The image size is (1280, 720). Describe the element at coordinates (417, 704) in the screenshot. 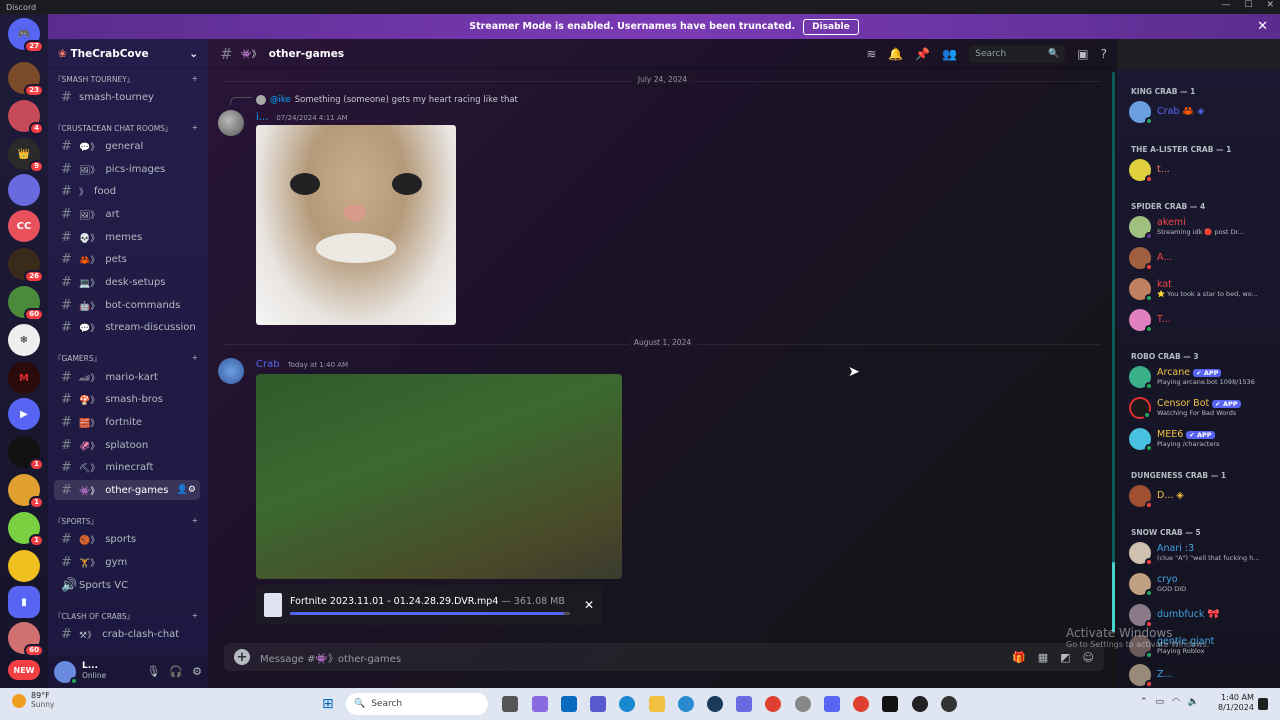

I see `taskbar-search: 🔍 Search` at that location.